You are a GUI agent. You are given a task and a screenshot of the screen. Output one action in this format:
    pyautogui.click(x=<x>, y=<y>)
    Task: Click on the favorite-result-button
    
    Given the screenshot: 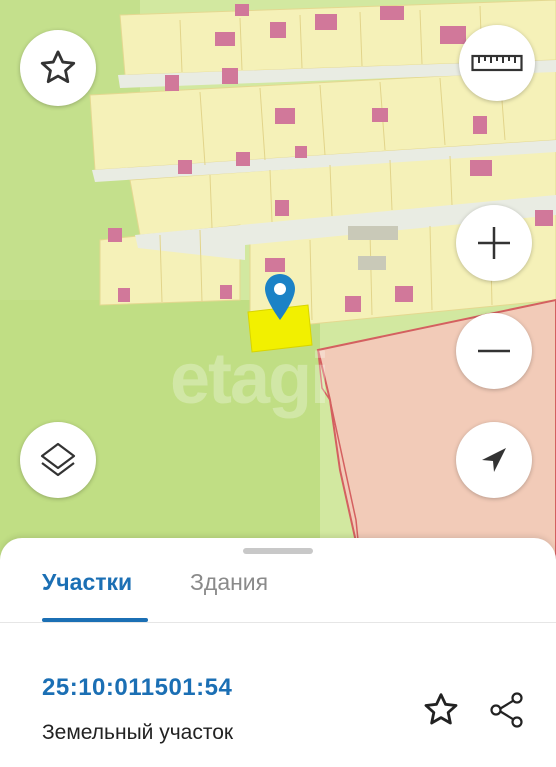 What is the action you would take?
    pyautogui.click(x=441, y=710)
    